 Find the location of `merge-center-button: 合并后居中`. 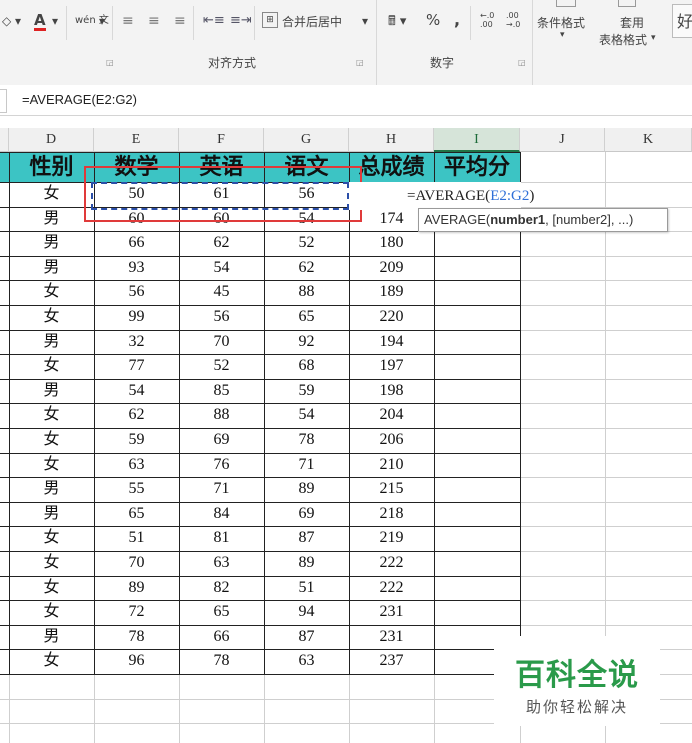

merge-center-button: 合并后居中 is located at coordinates (312, 21).